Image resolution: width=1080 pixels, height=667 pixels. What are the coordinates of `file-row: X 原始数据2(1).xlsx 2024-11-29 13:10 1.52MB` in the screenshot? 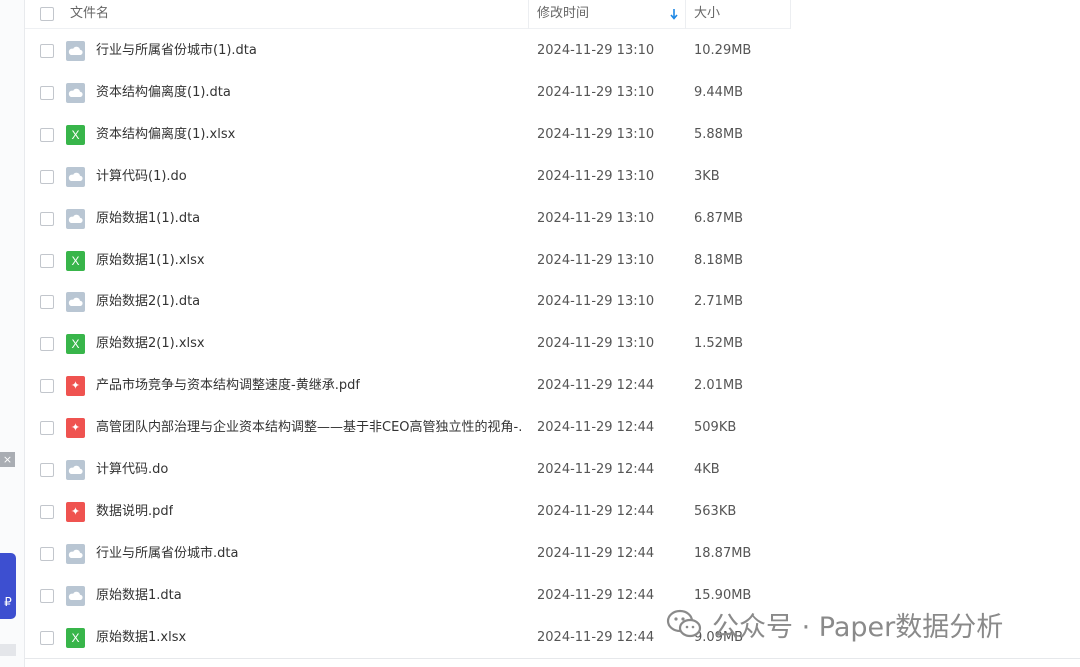 It's located at (552, 344).